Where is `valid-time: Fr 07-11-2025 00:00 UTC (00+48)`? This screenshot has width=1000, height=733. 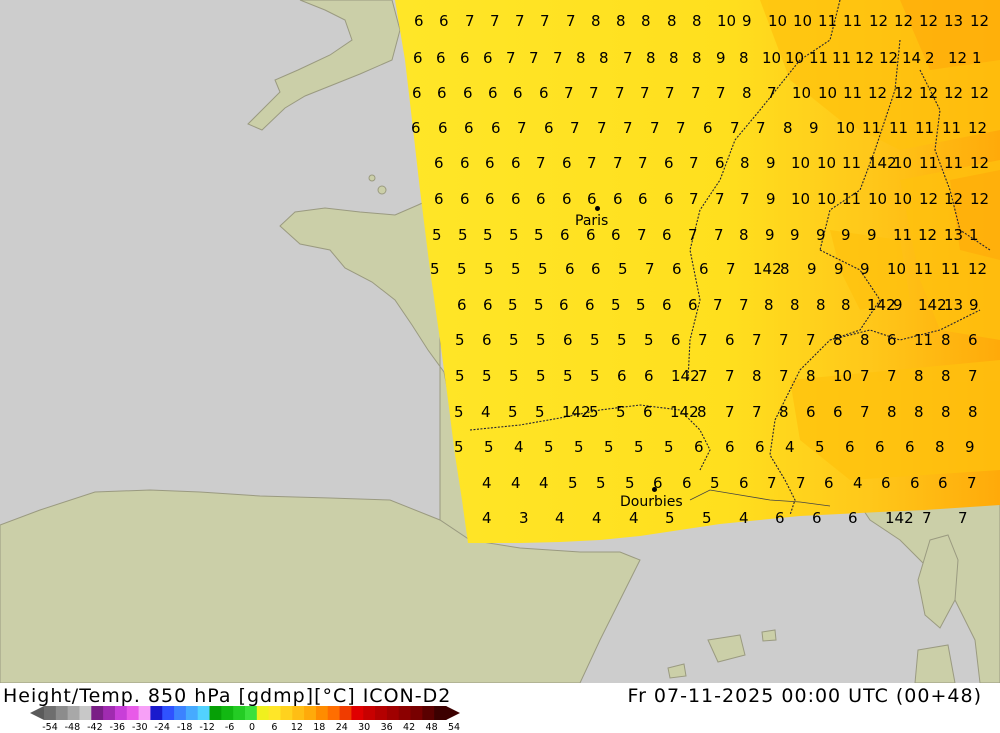
valid-time: Fr 07-11-2025 00:00 UTC (00+48) is located at coordinates (804, 696).